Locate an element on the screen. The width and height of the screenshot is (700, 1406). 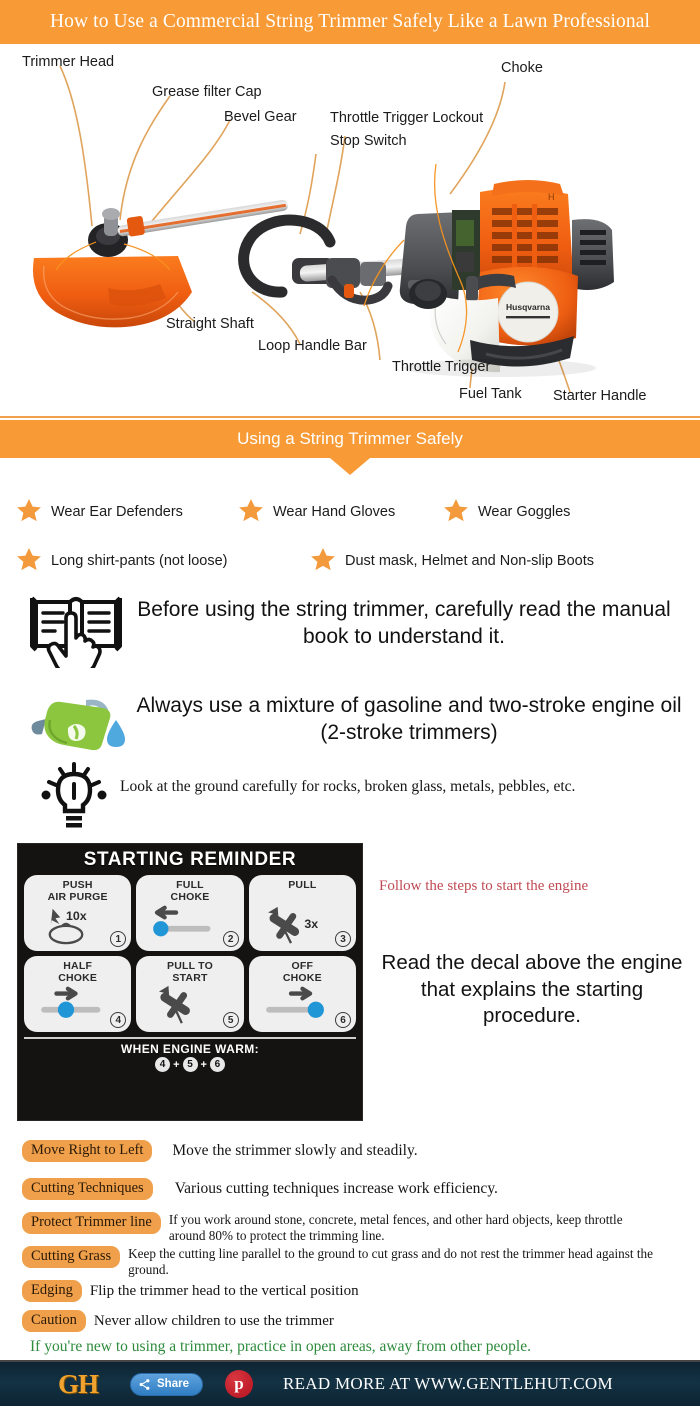
safety-section-title: Using a String Trimmer Safely is located at coordinates (350, 438).